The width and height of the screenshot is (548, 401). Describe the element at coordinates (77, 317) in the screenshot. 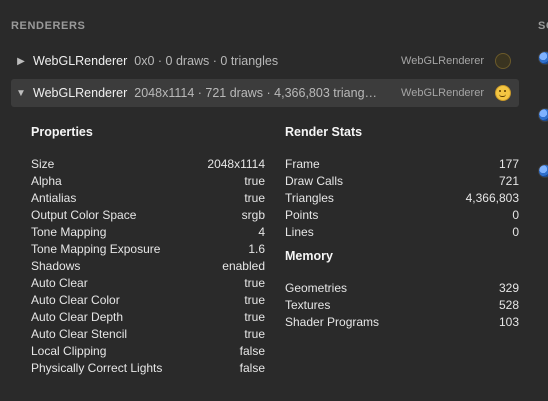

I see `property-key: Auto Clear Depth` at that location.